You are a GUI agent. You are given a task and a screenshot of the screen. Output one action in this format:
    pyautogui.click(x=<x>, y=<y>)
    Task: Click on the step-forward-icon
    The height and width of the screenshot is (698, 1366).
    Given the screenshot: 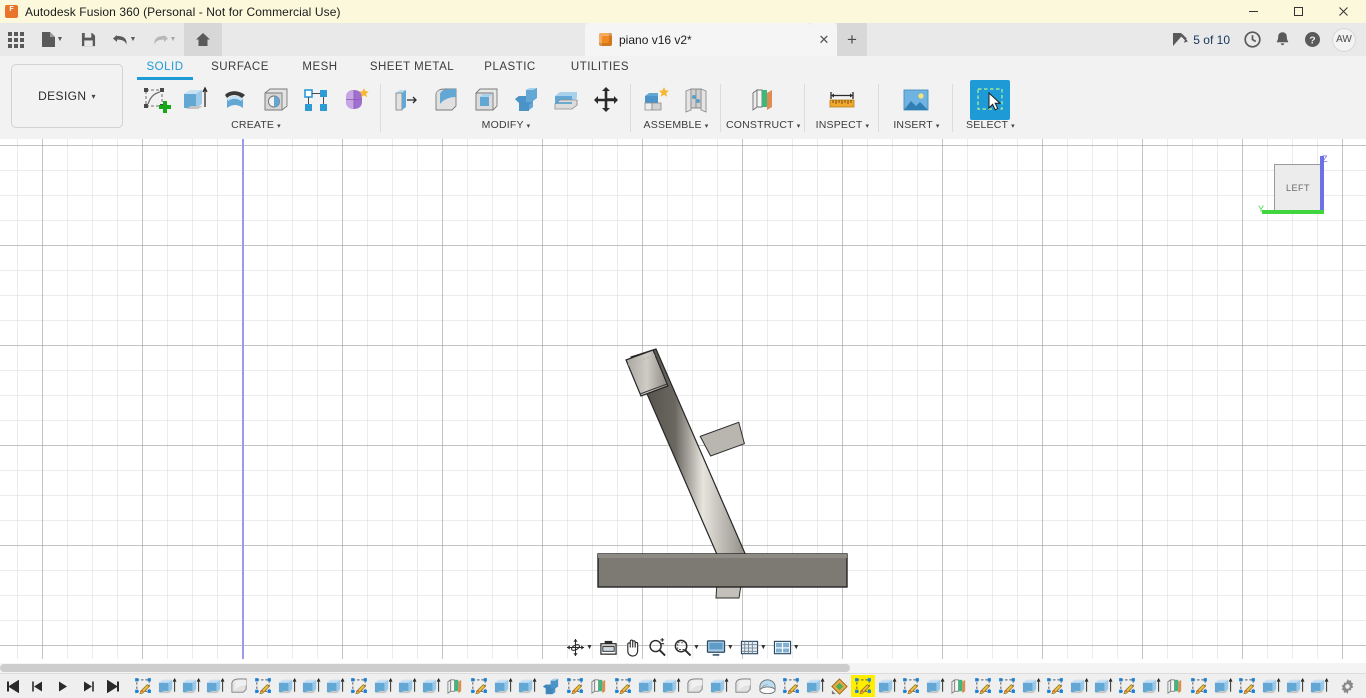 What is the action you would take?
    pyautogui.click(x=87, y=686)
    